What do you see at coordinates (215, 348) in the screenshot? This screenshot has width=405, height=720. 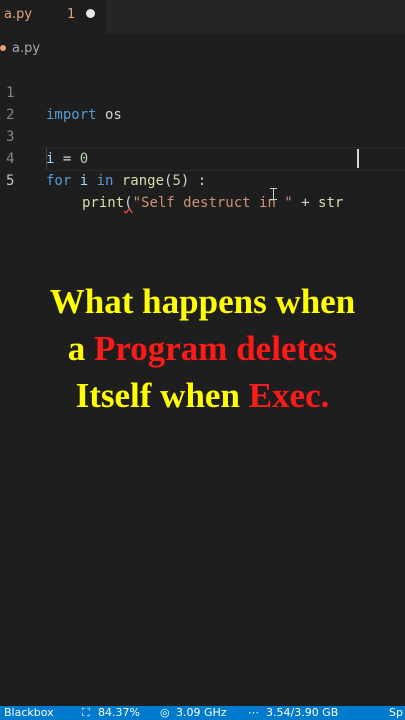 I see `caption-highlight: Program deletes` at bounding box center [215, 348].